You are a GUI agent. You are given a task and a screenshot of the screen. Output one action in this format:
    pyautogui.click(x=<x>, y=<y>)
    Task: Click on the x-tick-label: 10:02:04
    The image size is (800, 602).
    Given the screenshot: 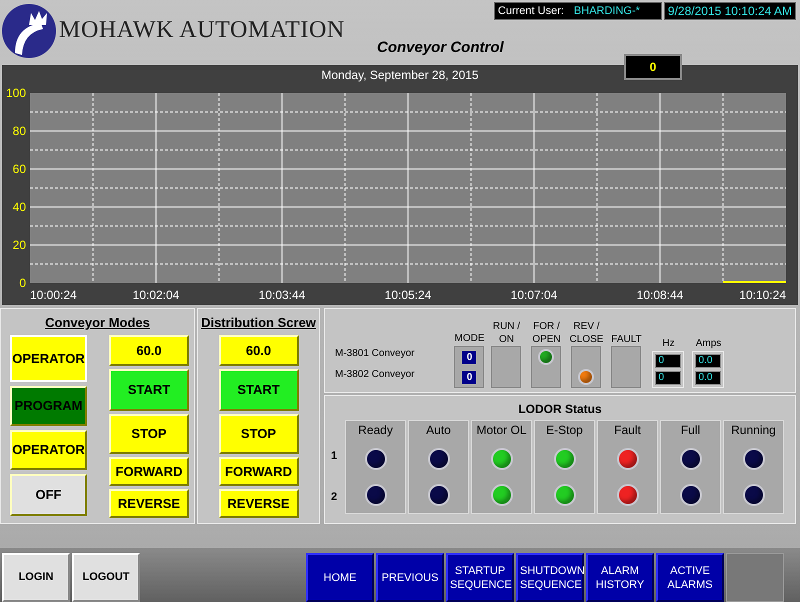 What is the action you would take?
    pyautogui.click(x=156, y=295)
    